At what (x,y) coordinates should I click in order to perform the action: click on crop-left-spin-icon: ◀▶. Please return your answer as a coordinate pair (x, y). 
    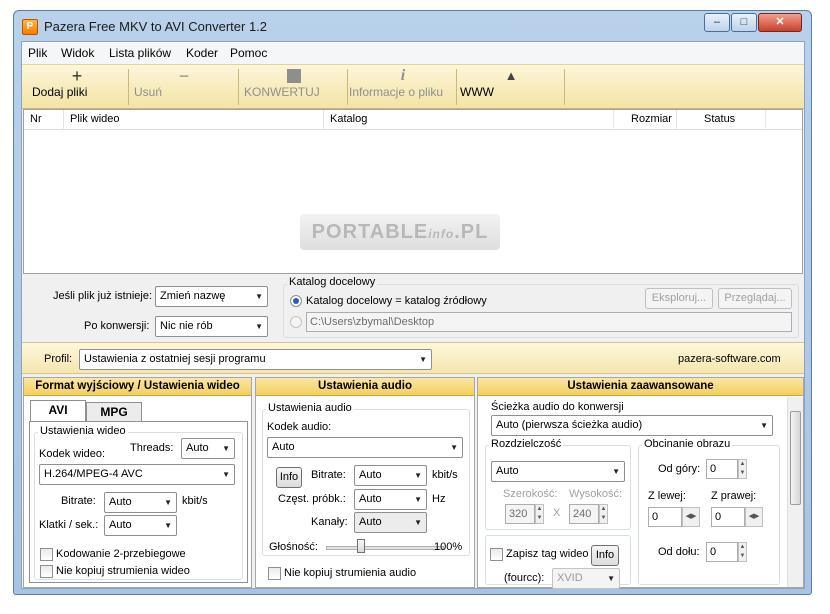
    Looking at the image, I should click on (691, 517).